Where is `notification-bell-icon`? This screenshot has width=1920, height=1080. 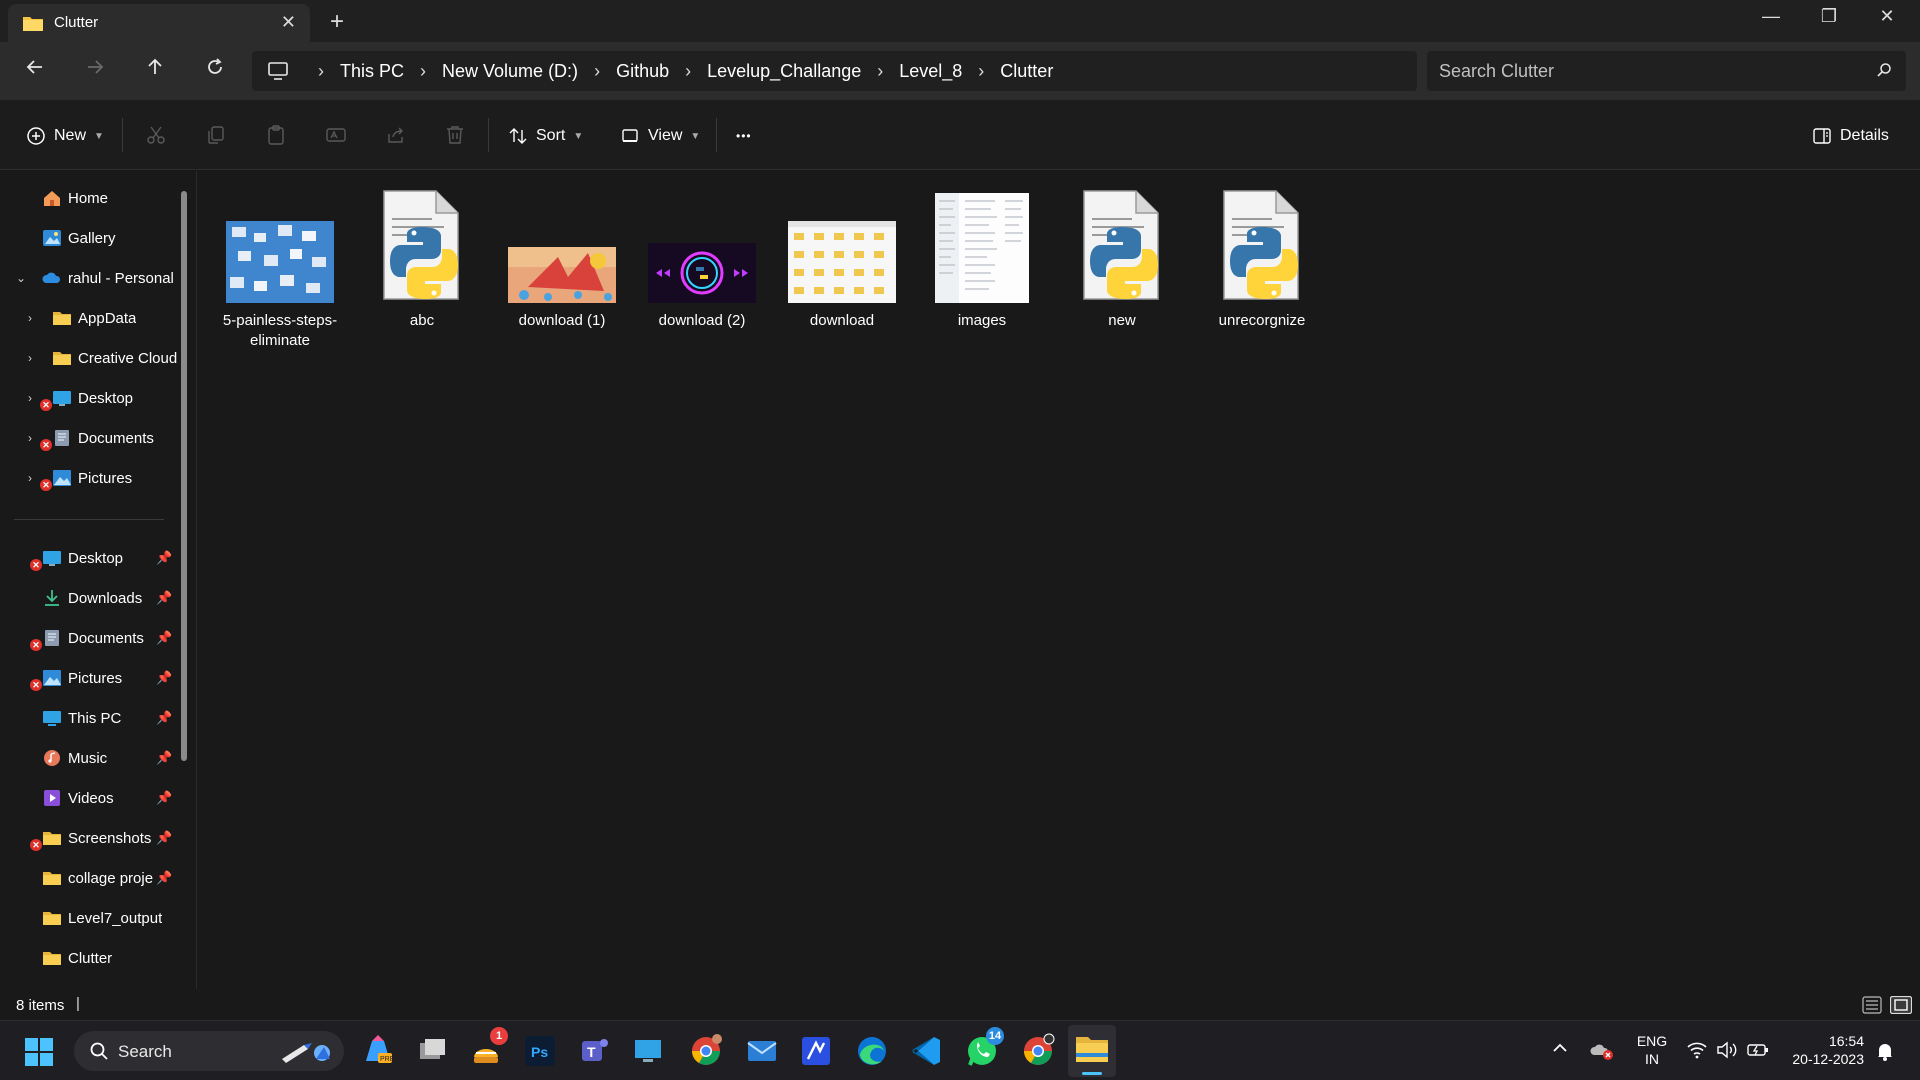 notification-bell-icon is located at coordinates (1885, 1051).